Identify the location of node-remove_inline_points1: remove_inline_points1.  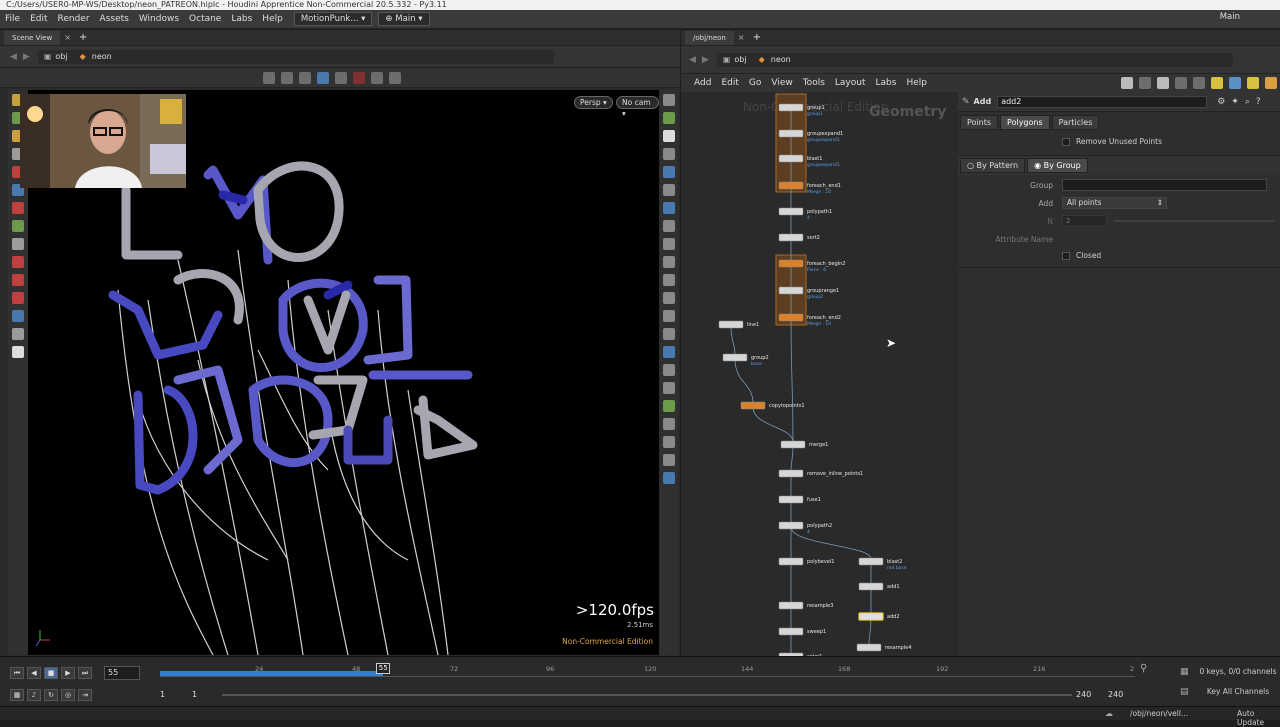
(820, 473).